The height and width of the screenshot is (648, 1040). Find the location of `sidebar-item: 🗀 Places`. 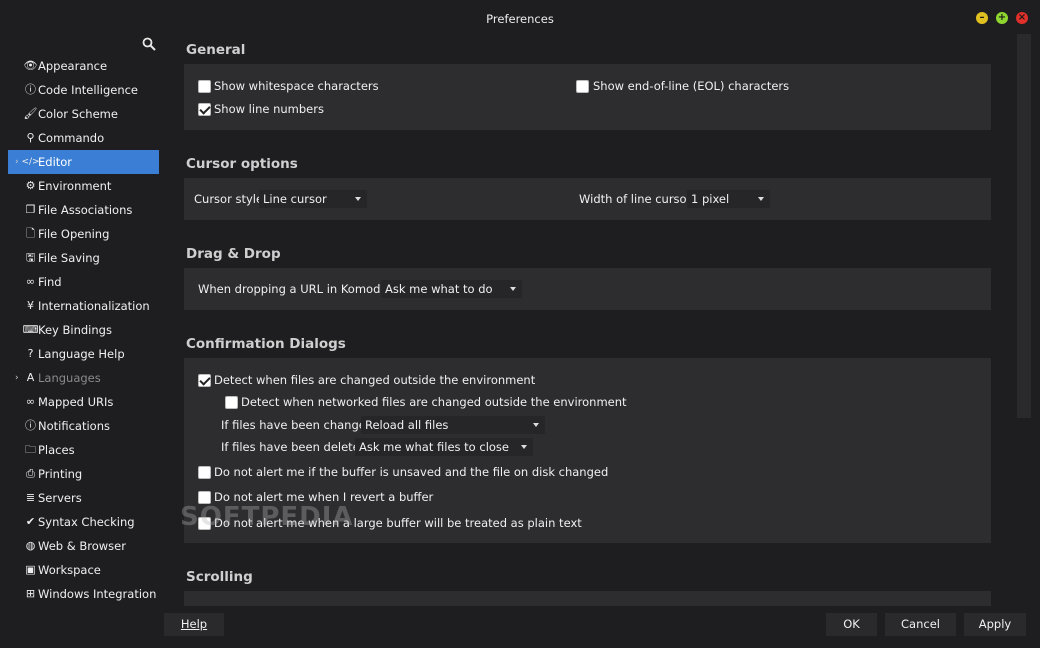

sidebar-item: 🗀 Places is located at coordinates (83, 450).